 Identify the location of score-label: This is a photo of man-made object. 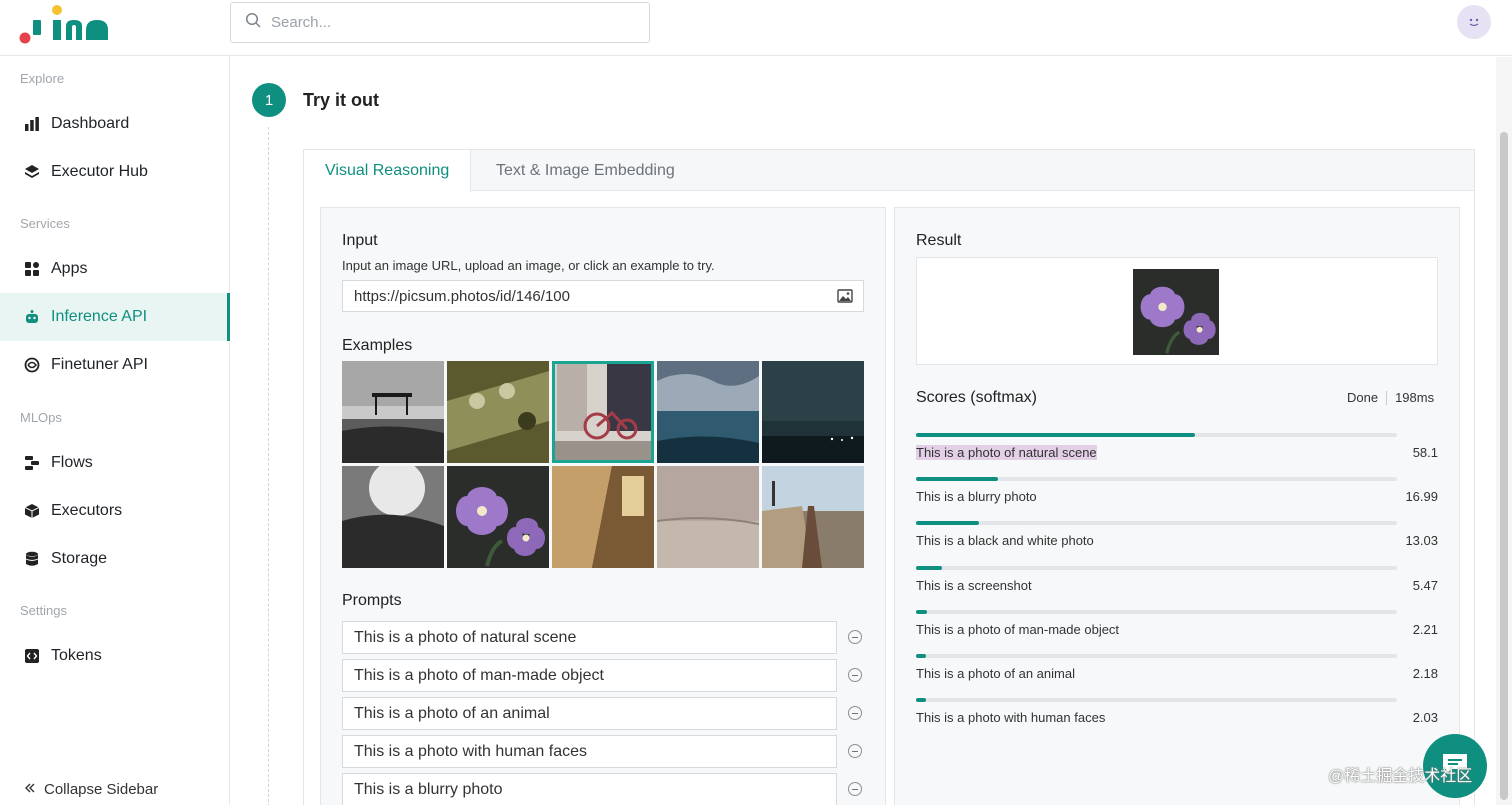
(1018, 629).